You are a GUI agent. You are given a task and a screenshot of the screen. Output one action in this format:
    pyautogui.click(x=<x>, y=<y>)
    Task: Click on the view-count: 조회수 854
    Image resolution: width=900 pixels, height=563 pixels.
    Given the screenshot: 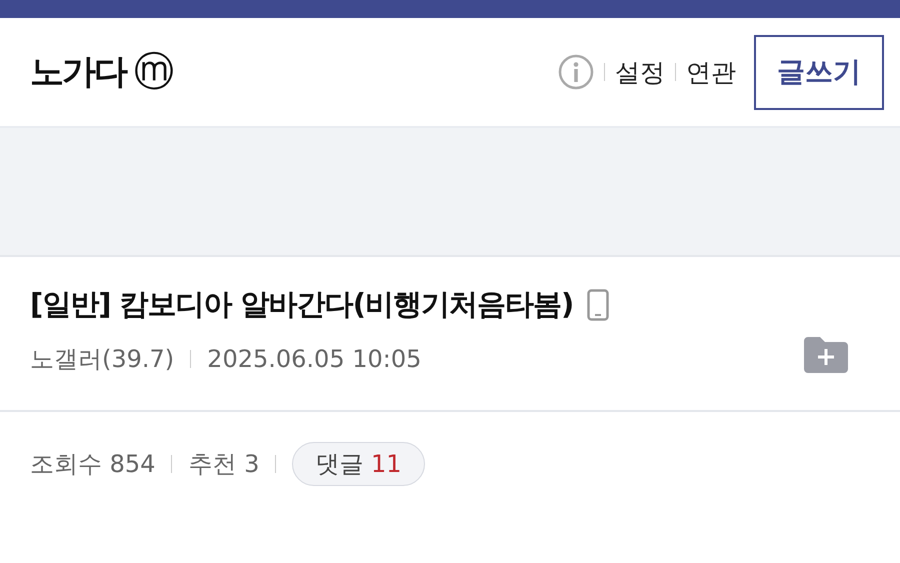 What is the action you would take?
    pyautogui.click(x=93, y=464)
    